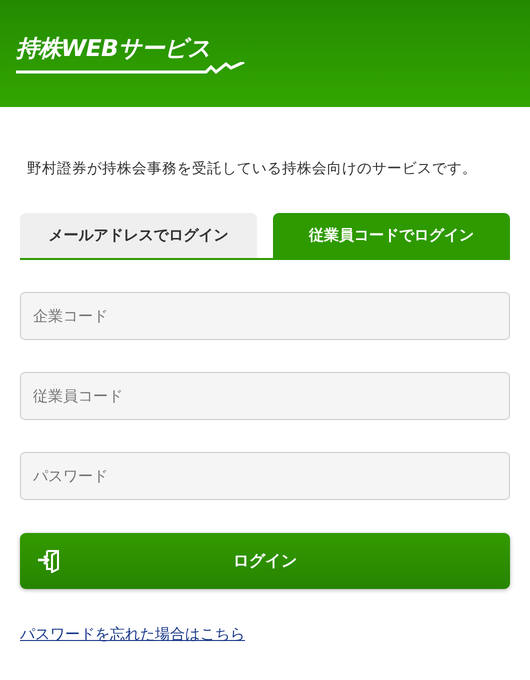  What do you see at coordinates (132, 634) in the screenshot?
I see `forgot-password-link: パスワードを忘れた場合はこちら` at bounding box center [132, 634].